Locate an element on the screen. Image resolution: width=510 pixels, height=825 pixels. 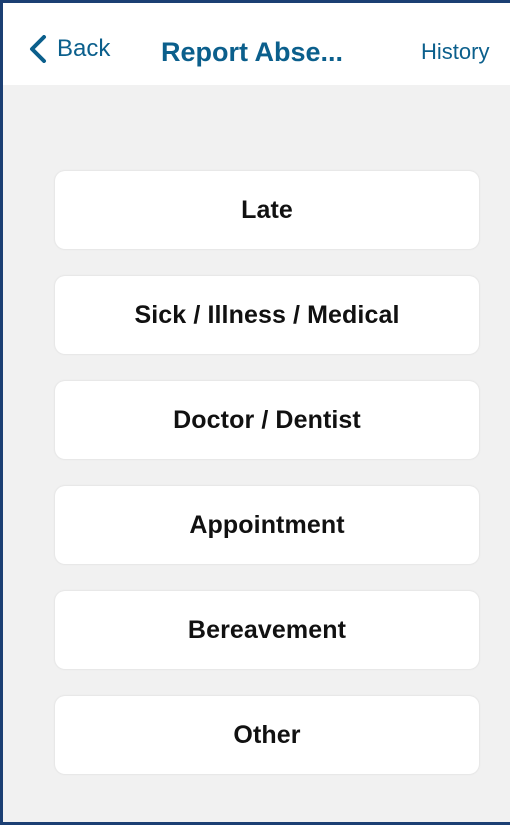
navigation-bar: Back Report Abse... History is located at coordinates (256, 44).